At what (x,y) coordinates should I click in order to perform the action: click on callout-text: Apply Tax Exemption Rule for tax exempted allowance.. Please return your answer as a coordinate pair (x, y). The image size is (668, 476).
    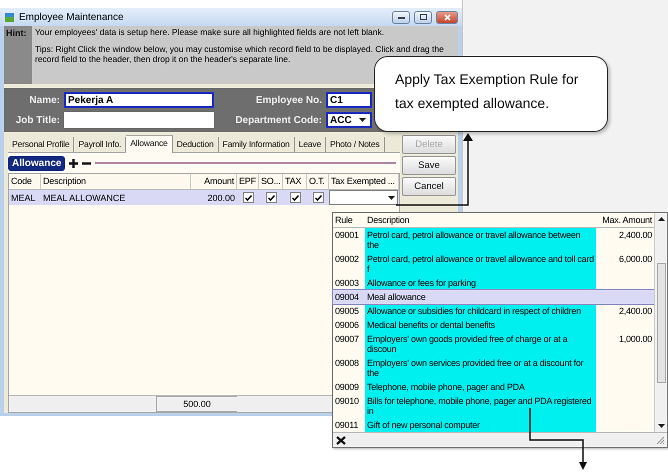
    Looking at the image, I should click on (487, 91).